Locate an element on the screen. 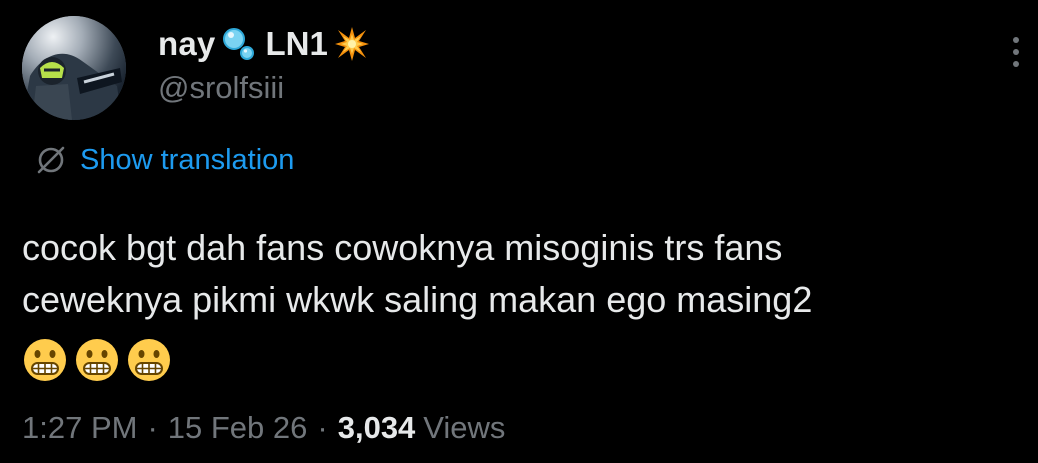 This screenshot has width=1038, height=463. tweet-meta: 1:27 PM · 15 Feb 26 · 3,034 Views is located at coordinates (263, 428).